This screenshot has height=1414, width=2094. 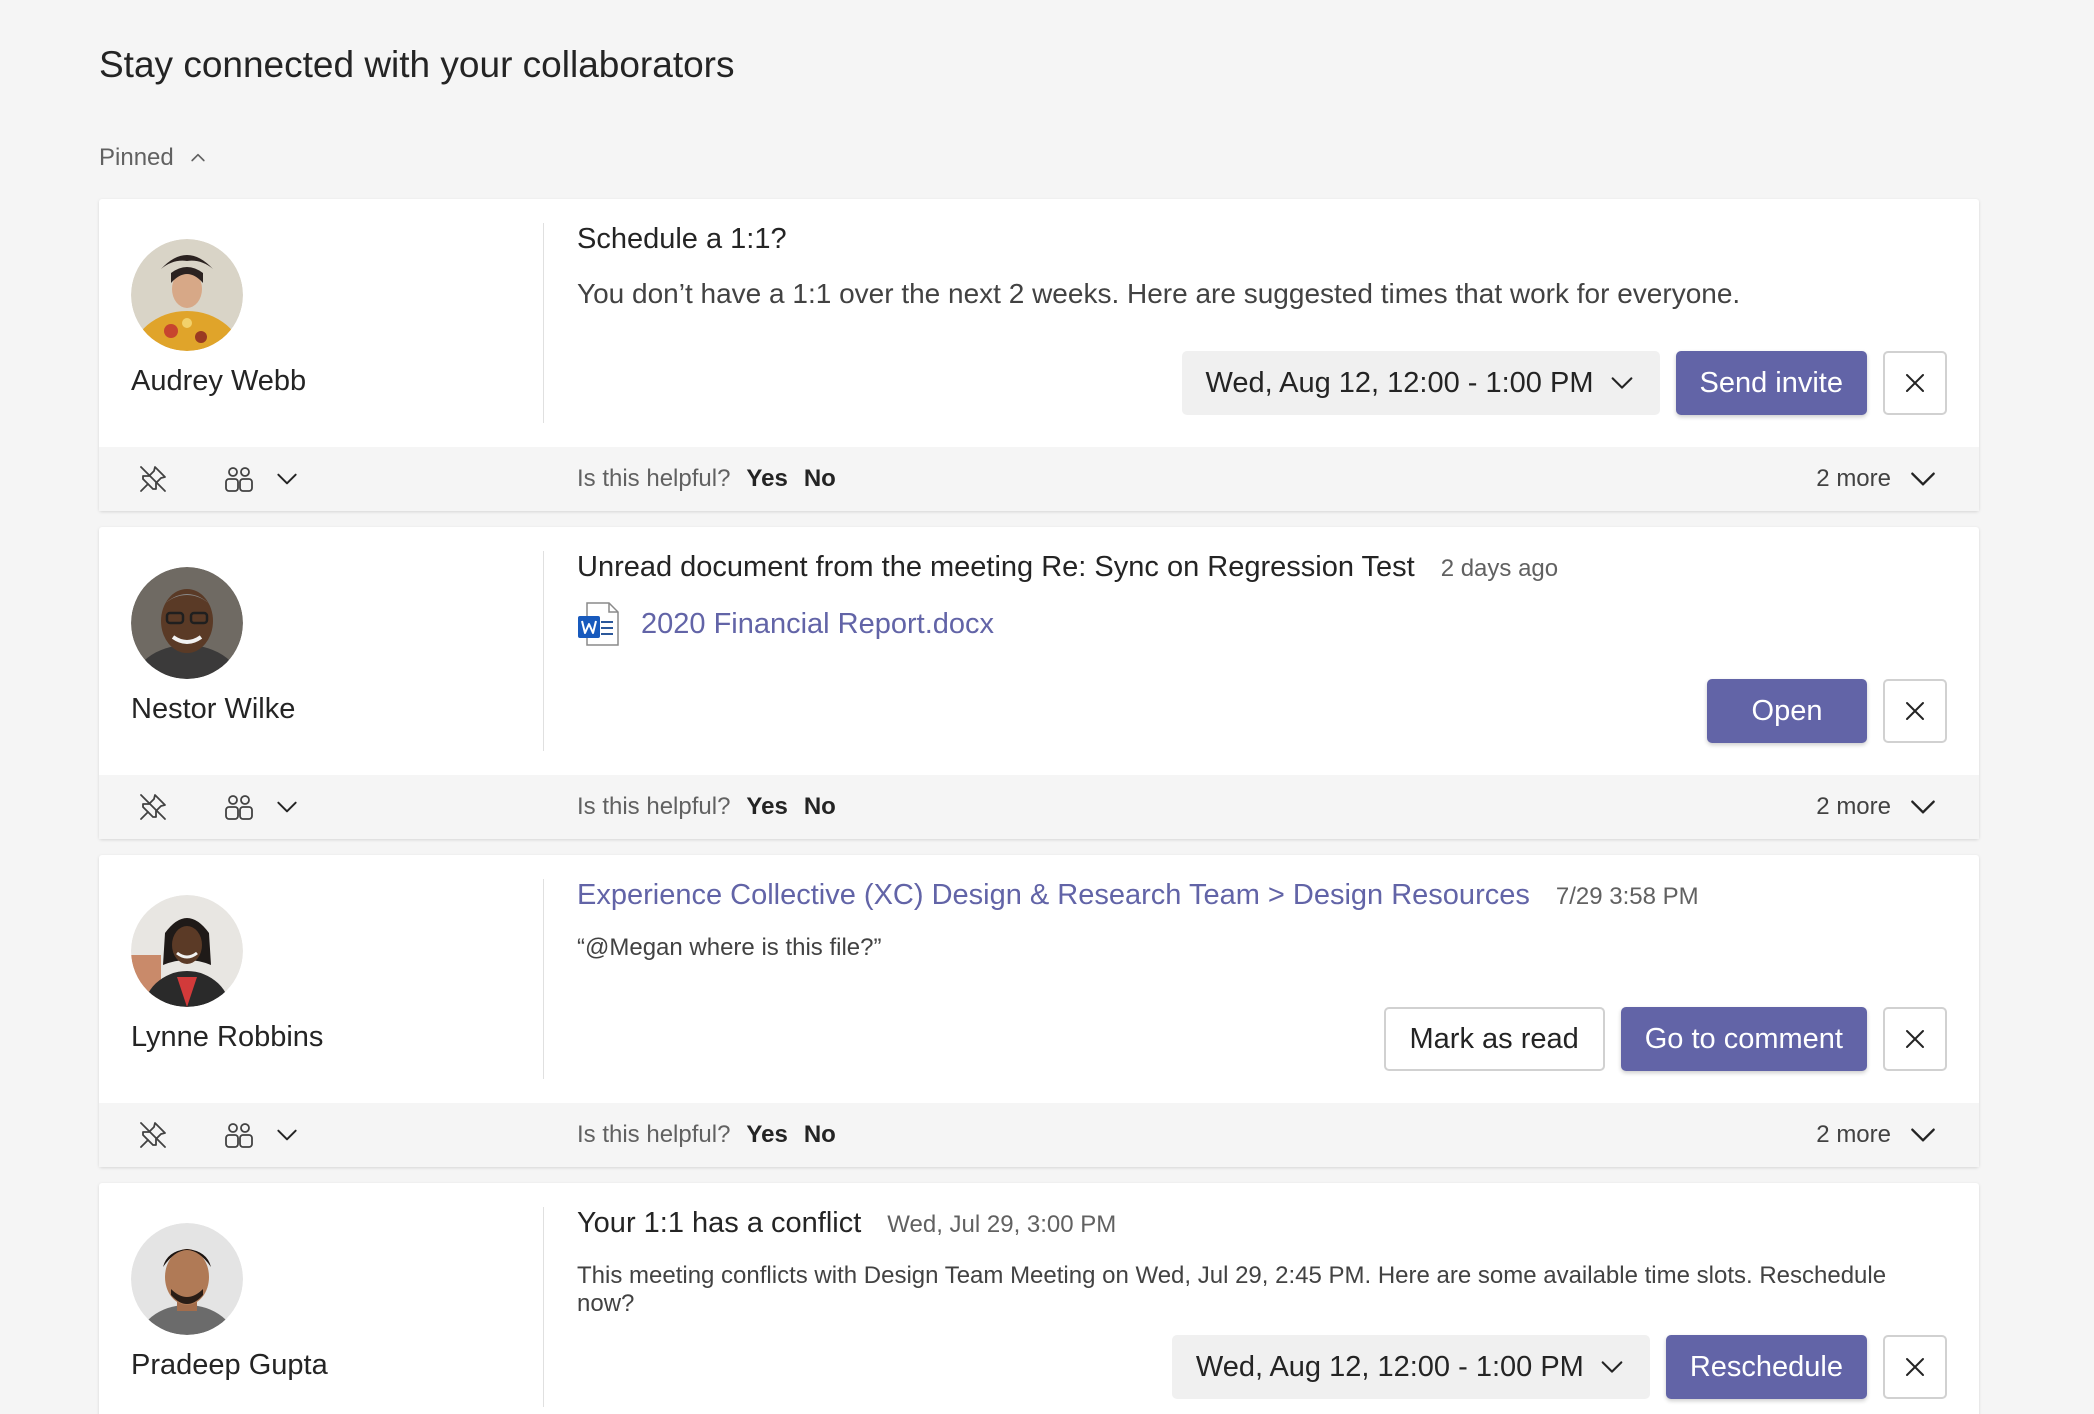 What do you see at coordinates (219, 381) in the screenshot?
I see `person-name: Audrey Webb` at bounding box center [219, 381].